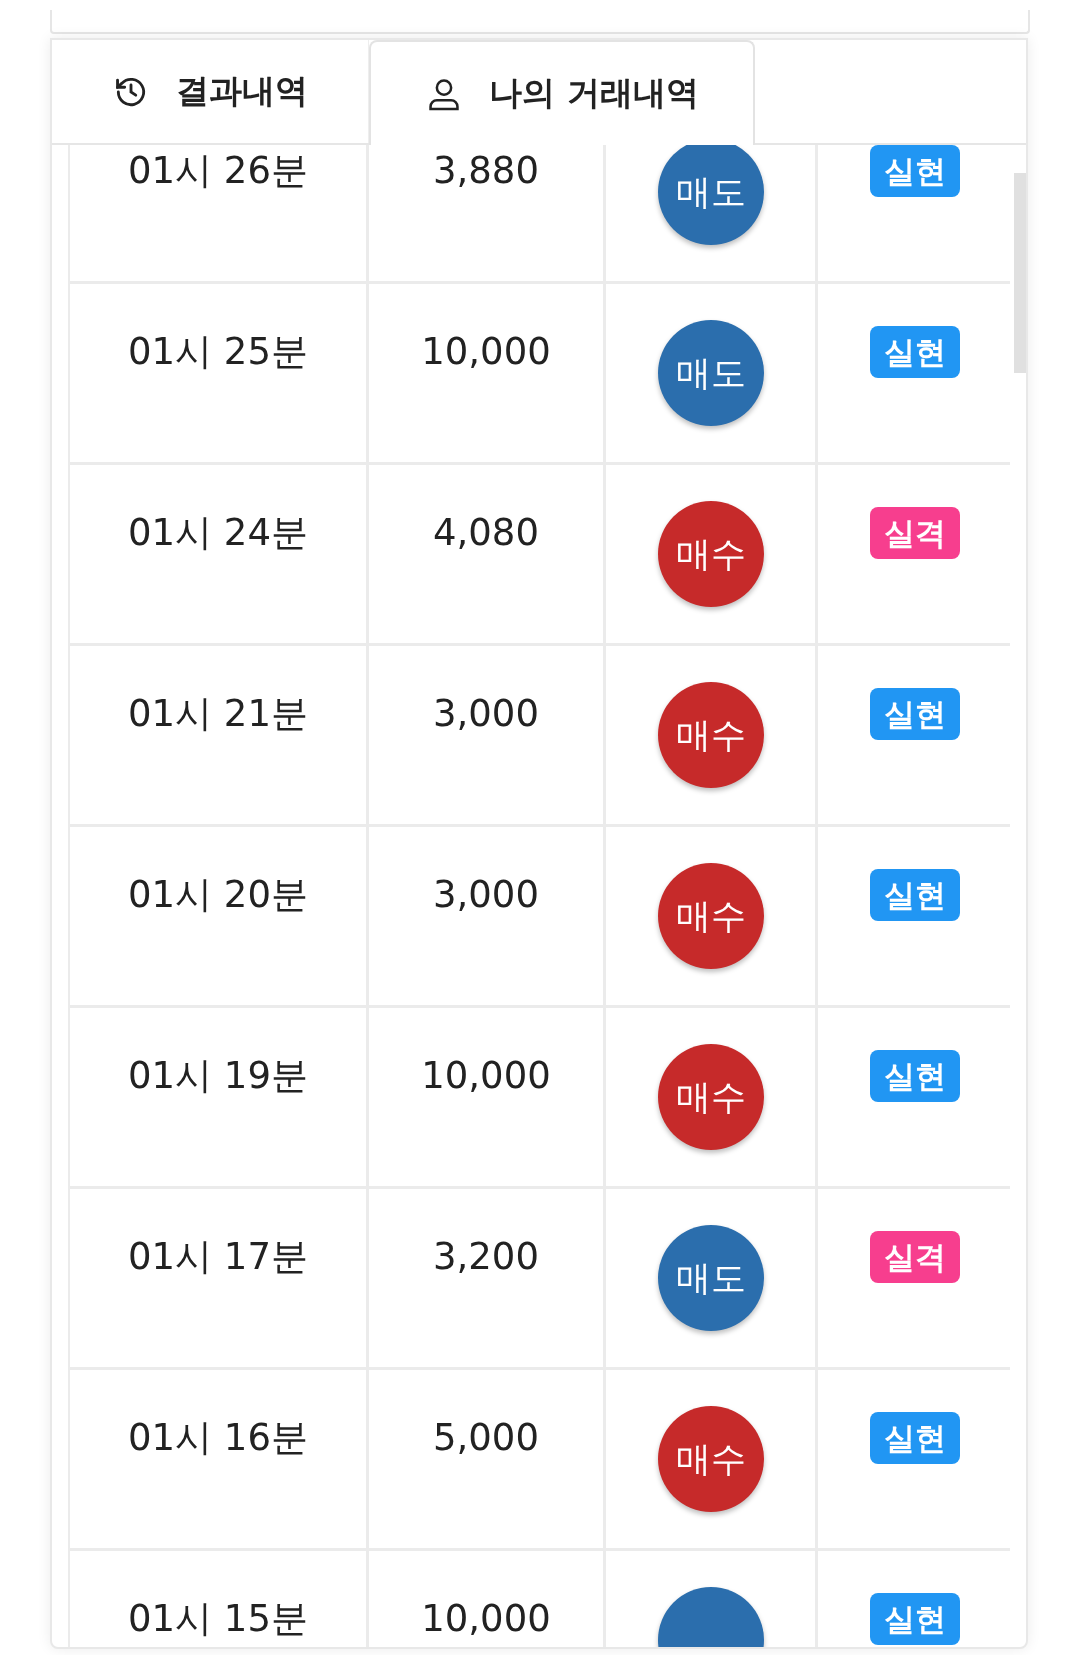  I want to click on time-text: 01시 15분, so click(218, 1619).